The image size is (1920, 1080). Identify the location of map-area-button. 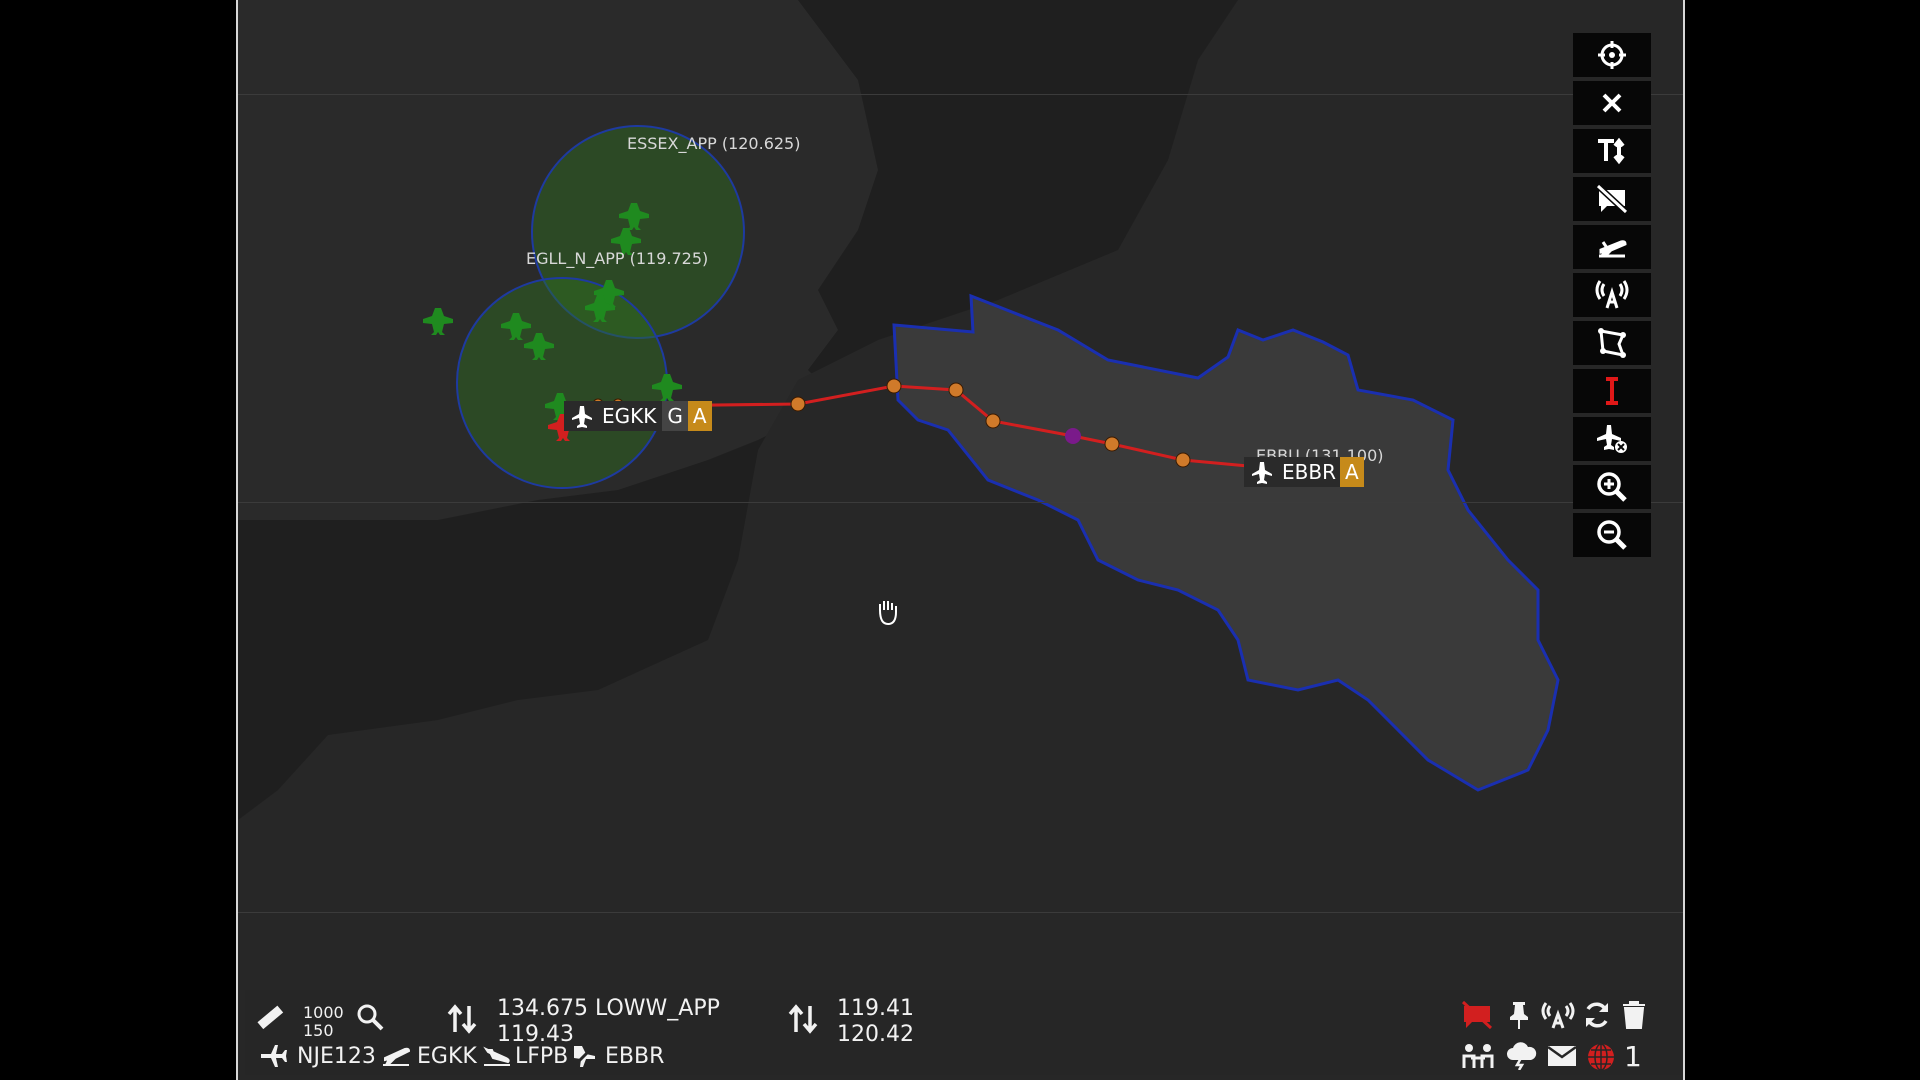
(1612, 343).